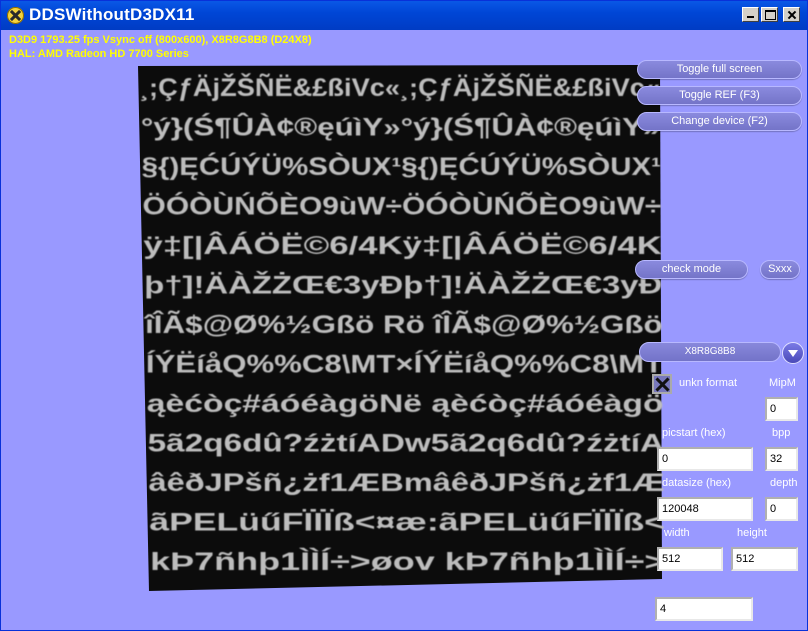 This screenshot has width=808, height=631. I want to click on check-mode-button: check mode, so click(691, 269).